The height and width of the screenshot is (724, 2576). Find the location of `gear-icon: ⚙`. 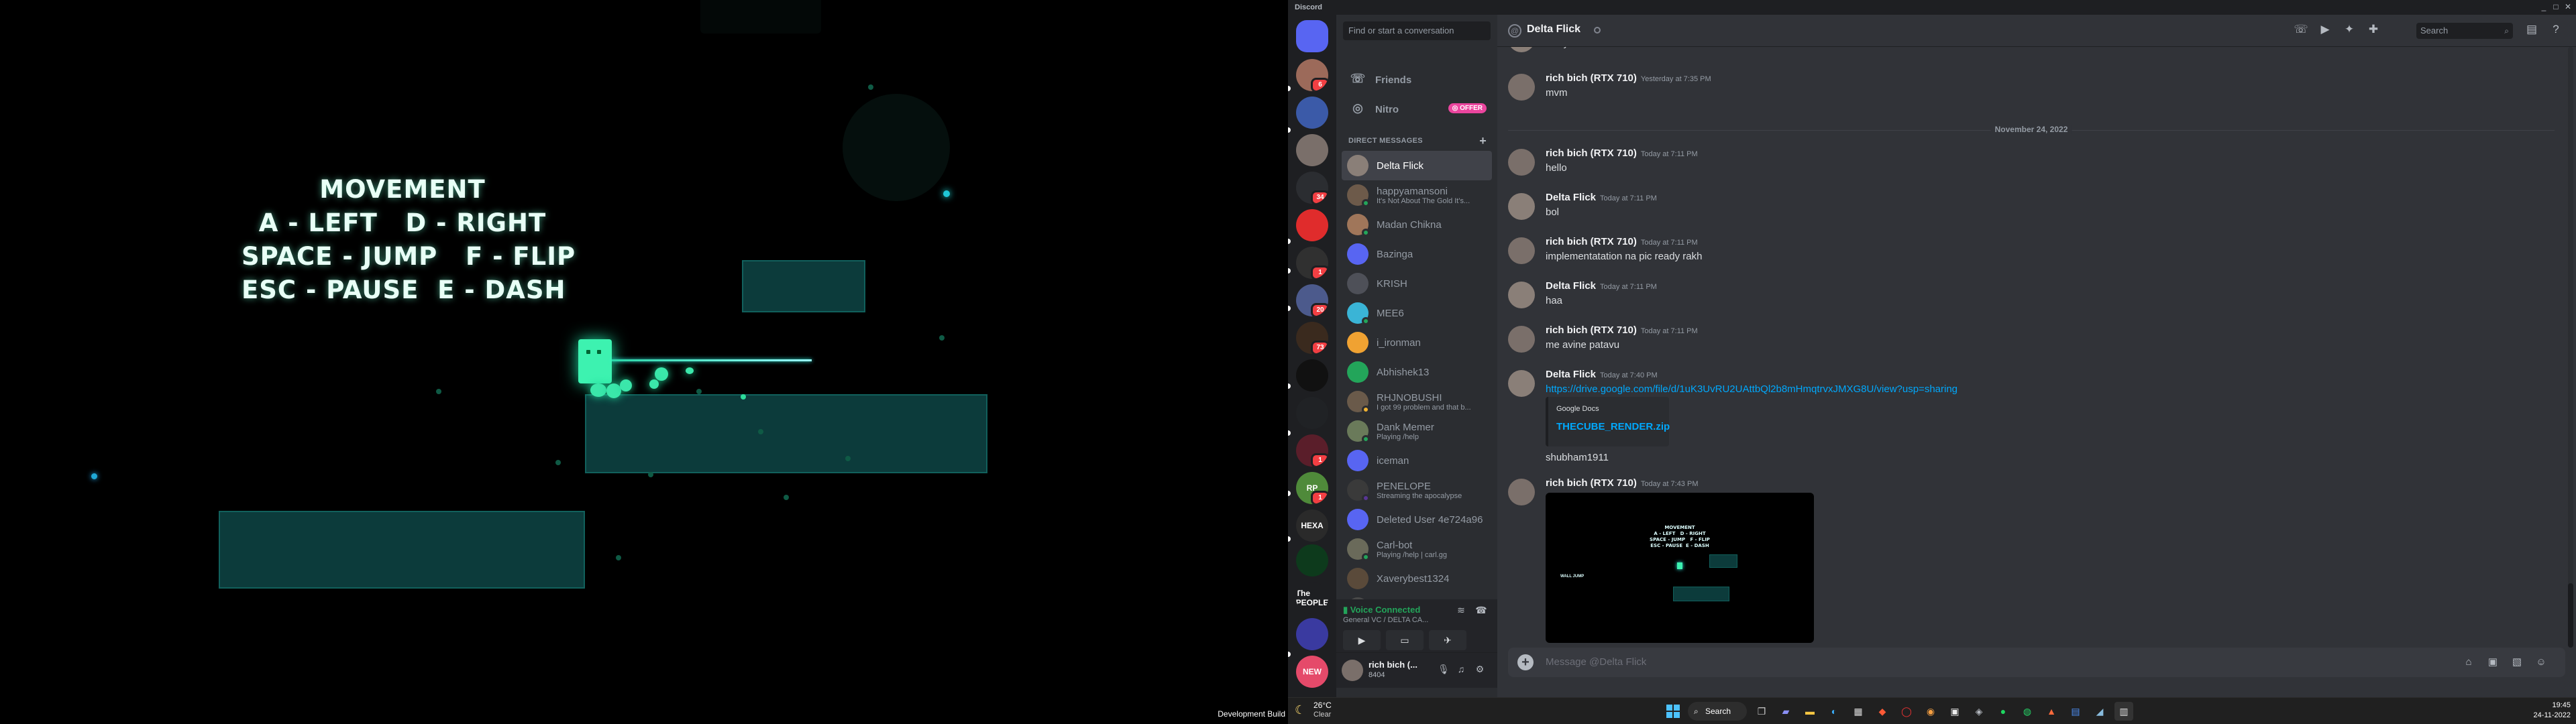

gear-icon: ⚙ is located at coordinates (1480, 670).